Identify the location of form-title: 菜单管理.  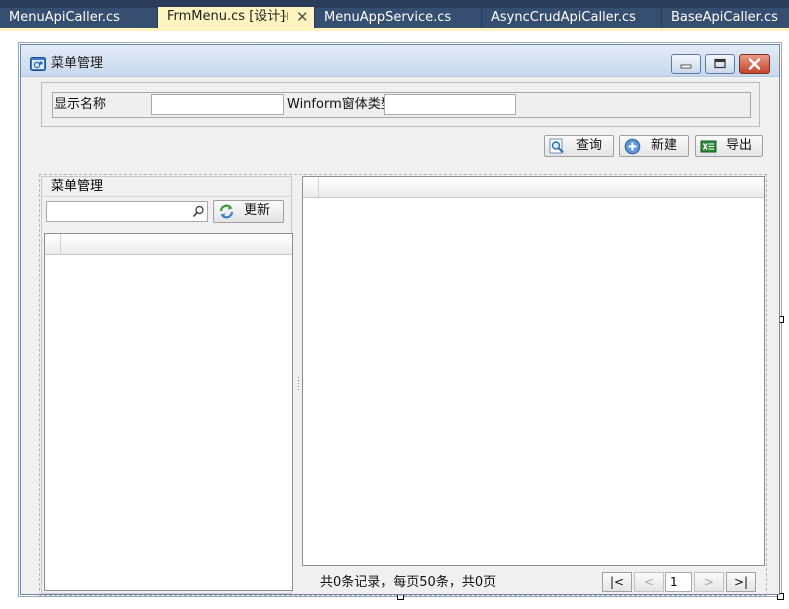
(77, 63).